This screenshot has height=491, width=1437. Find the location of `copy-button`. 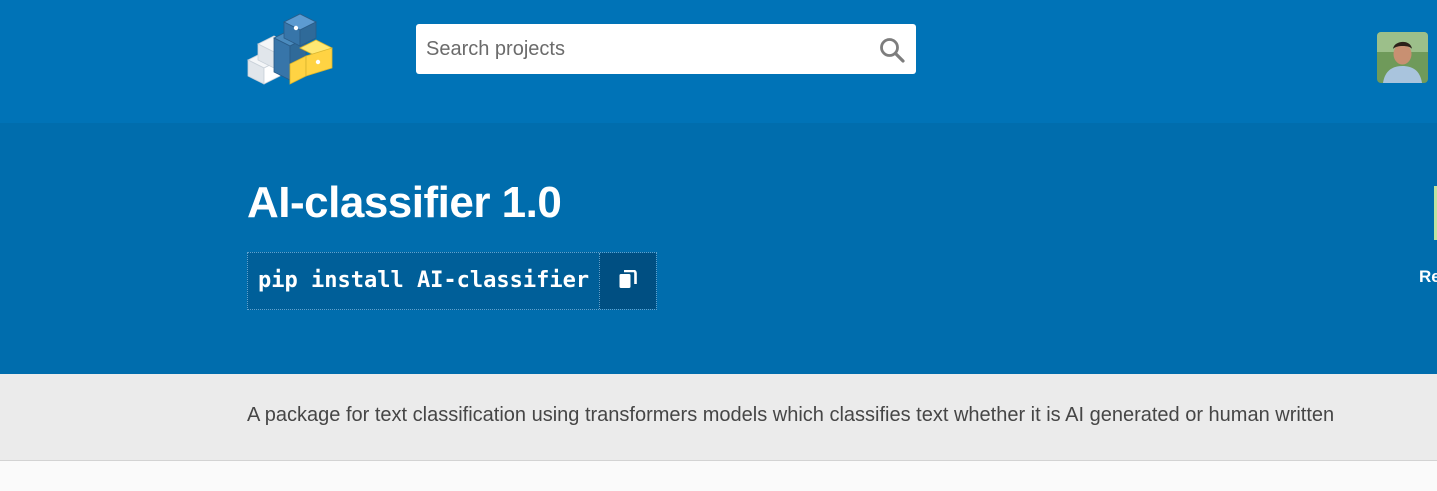

copy-button is located at coordinates (628, 281).